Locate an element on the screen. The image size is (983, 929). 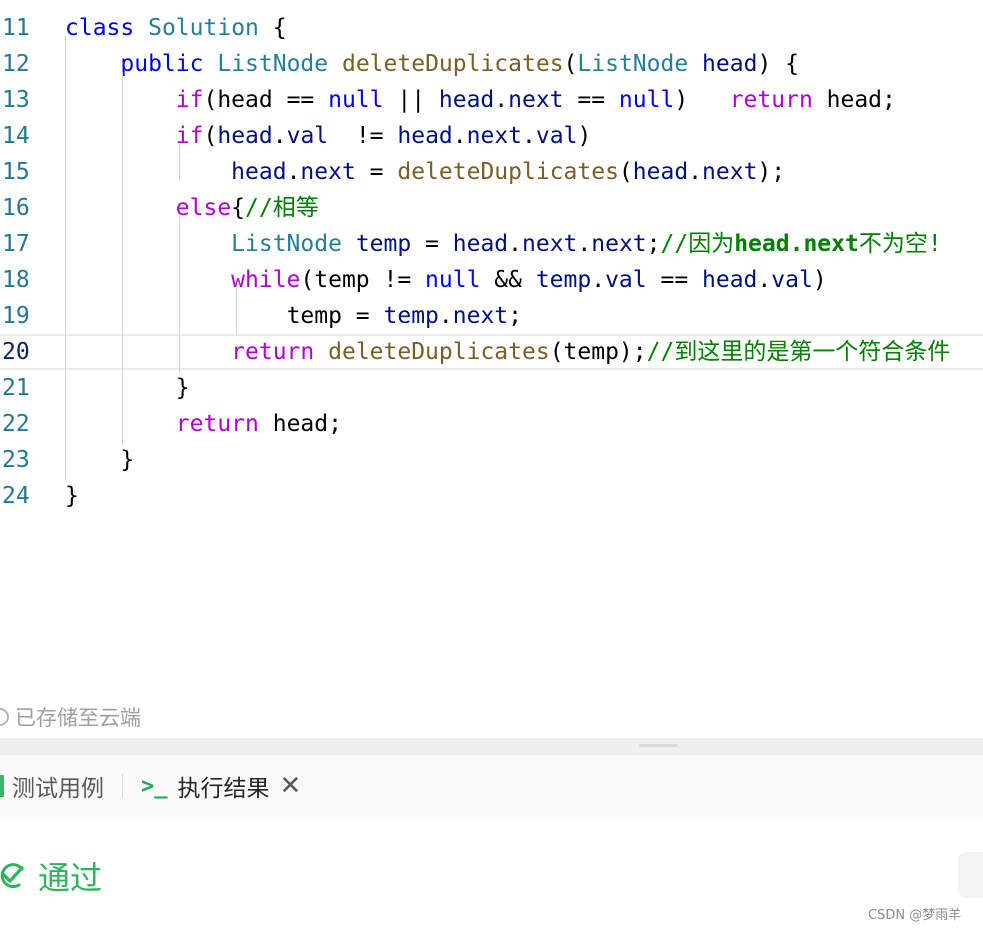
code-line: 19 temp = temp.next; is located at coordinates (491, 316).